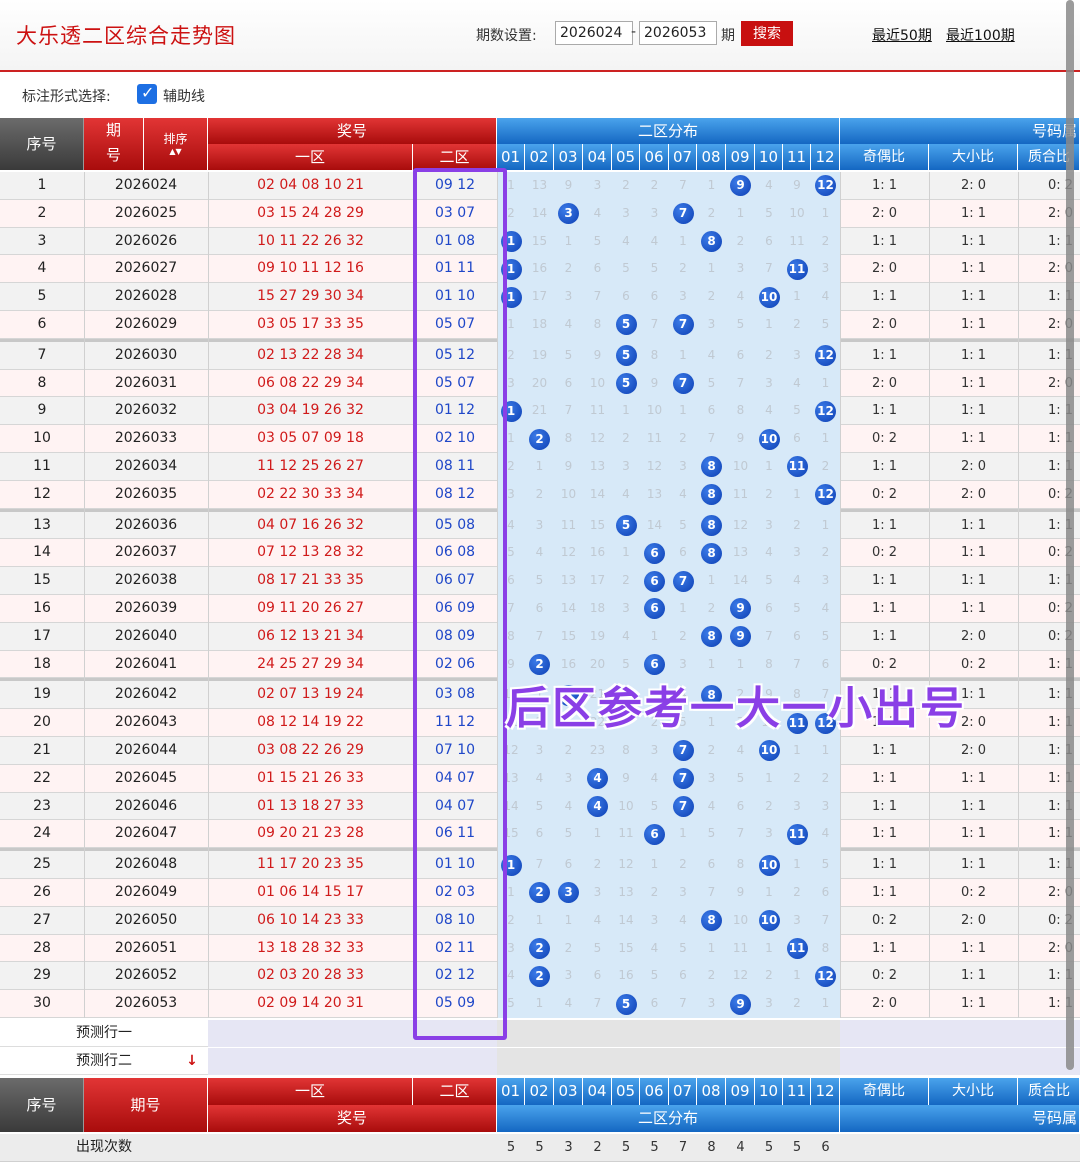  I want to click on row-index: 1, so click(42, 185).